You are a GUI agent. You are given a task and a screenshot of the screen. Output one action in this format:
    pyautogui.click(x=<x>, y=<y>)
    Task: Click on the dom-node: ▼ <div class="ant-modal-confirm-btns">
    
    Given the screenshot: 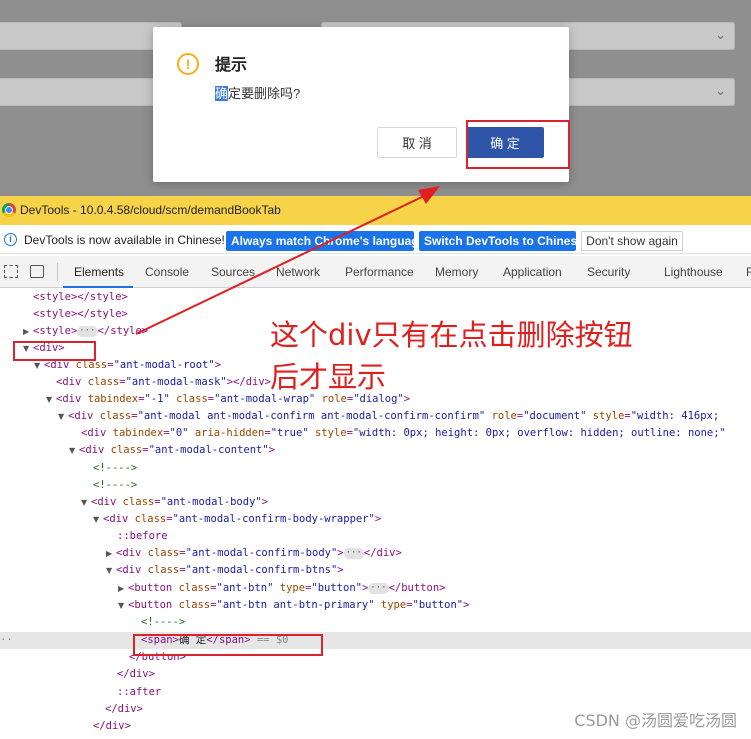 What is the action you would take?
    pyautogui.click(x=225, y=570)
    